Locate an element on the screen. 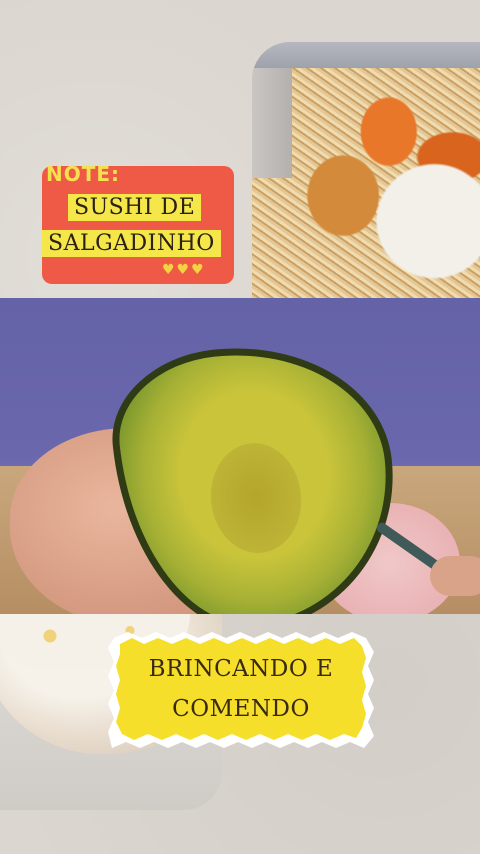 Image resolution: width=480 pixels, height=854 pixels. snack-rice-photo is located at coordinates (366, 170).